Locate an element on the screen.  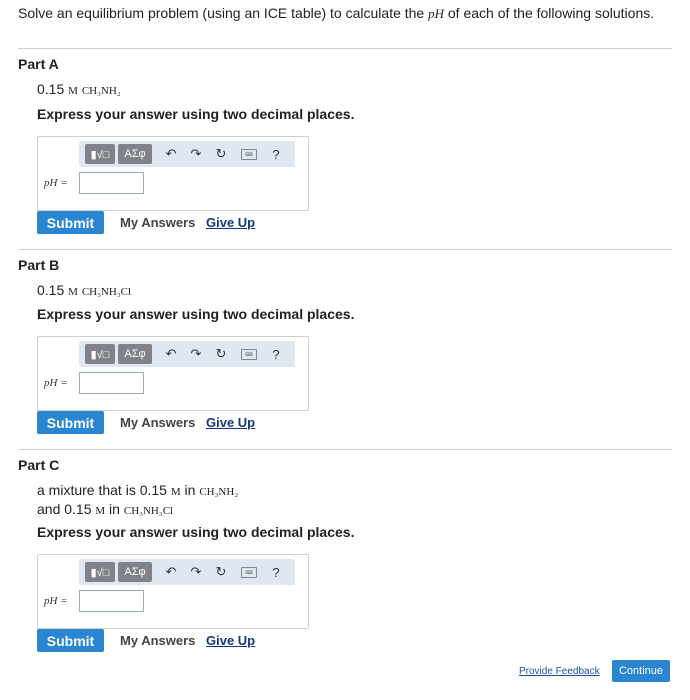
part-a-question: 0.15 M CH₃NH₂ is located at coordinates (79, 90).